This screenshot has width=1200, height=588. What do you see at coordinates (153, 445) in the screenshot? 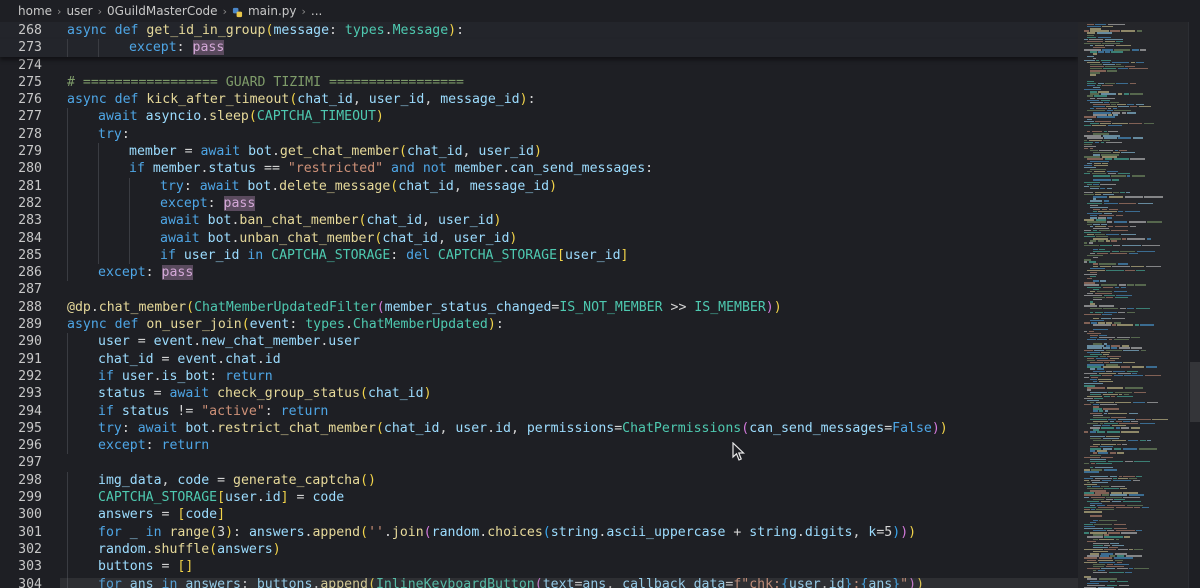
I see `code-text: except: return` at bounding box center [153, 445].